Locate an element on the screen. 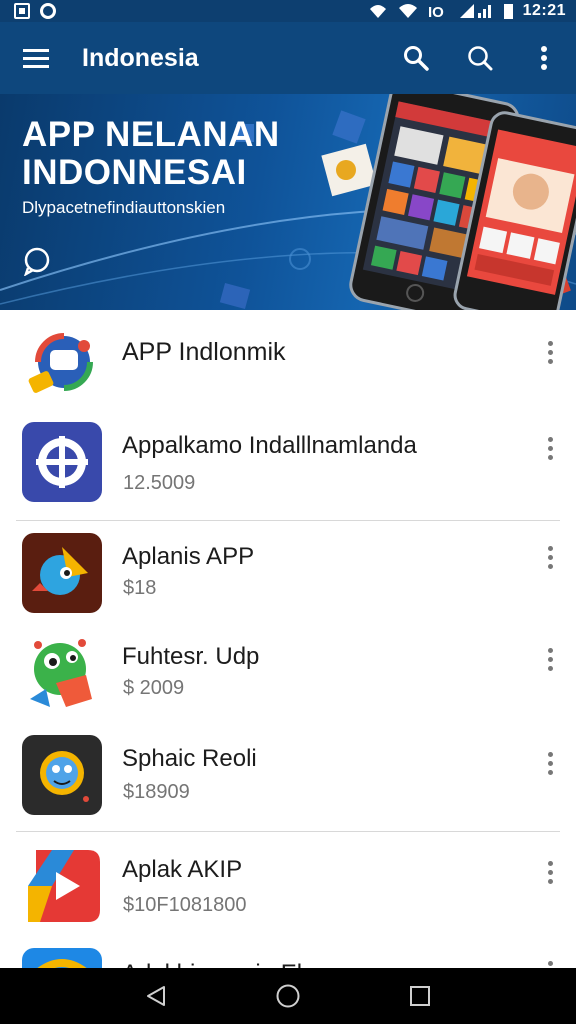 Image resolution: width=576 pixels, height=1024 pixels. screenshot-icon is located at coordinates (22, 11).